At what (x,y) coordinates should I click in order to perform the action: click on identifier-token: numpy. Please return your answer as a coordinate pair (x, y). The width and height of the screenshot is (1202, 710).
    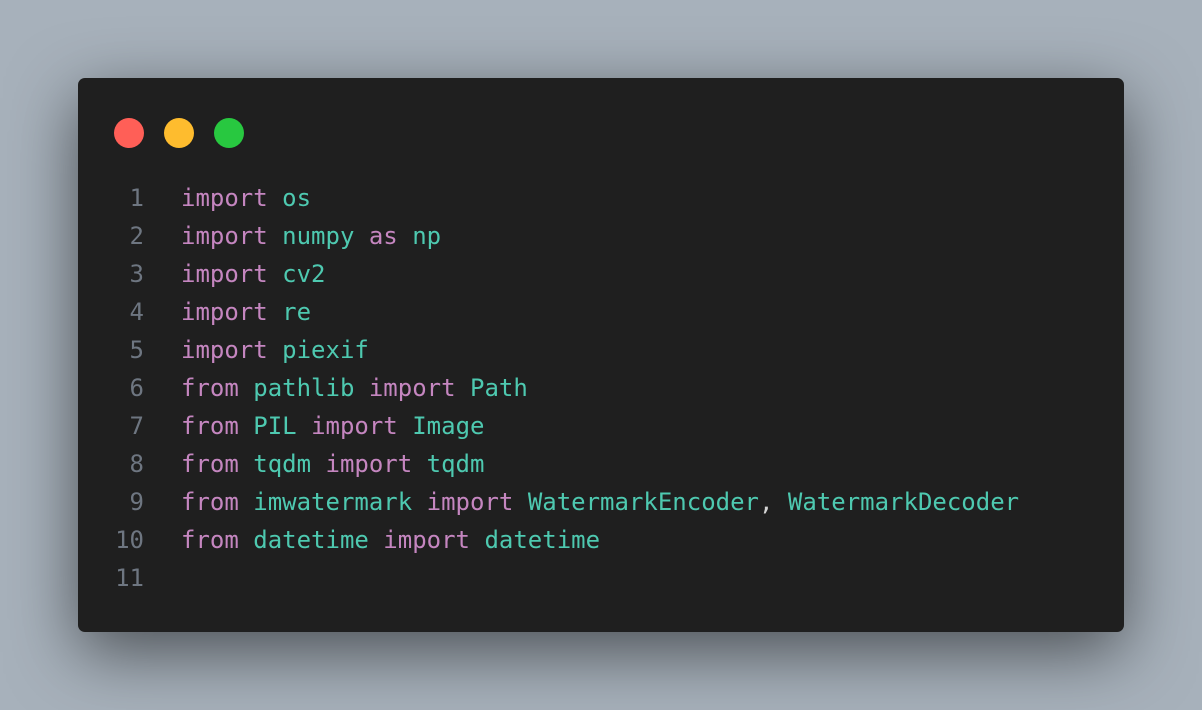
    Looking at the image, I should click on (318, 236).